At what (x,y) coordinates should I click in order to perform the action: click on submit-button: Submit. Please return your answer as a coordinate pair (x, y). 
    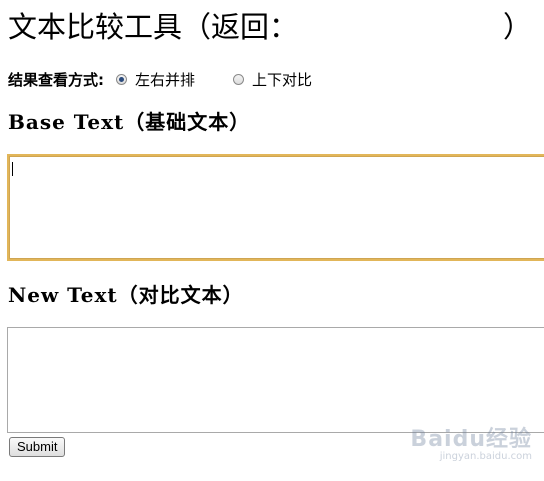
    Looking at the image, I should click on (37, 447).